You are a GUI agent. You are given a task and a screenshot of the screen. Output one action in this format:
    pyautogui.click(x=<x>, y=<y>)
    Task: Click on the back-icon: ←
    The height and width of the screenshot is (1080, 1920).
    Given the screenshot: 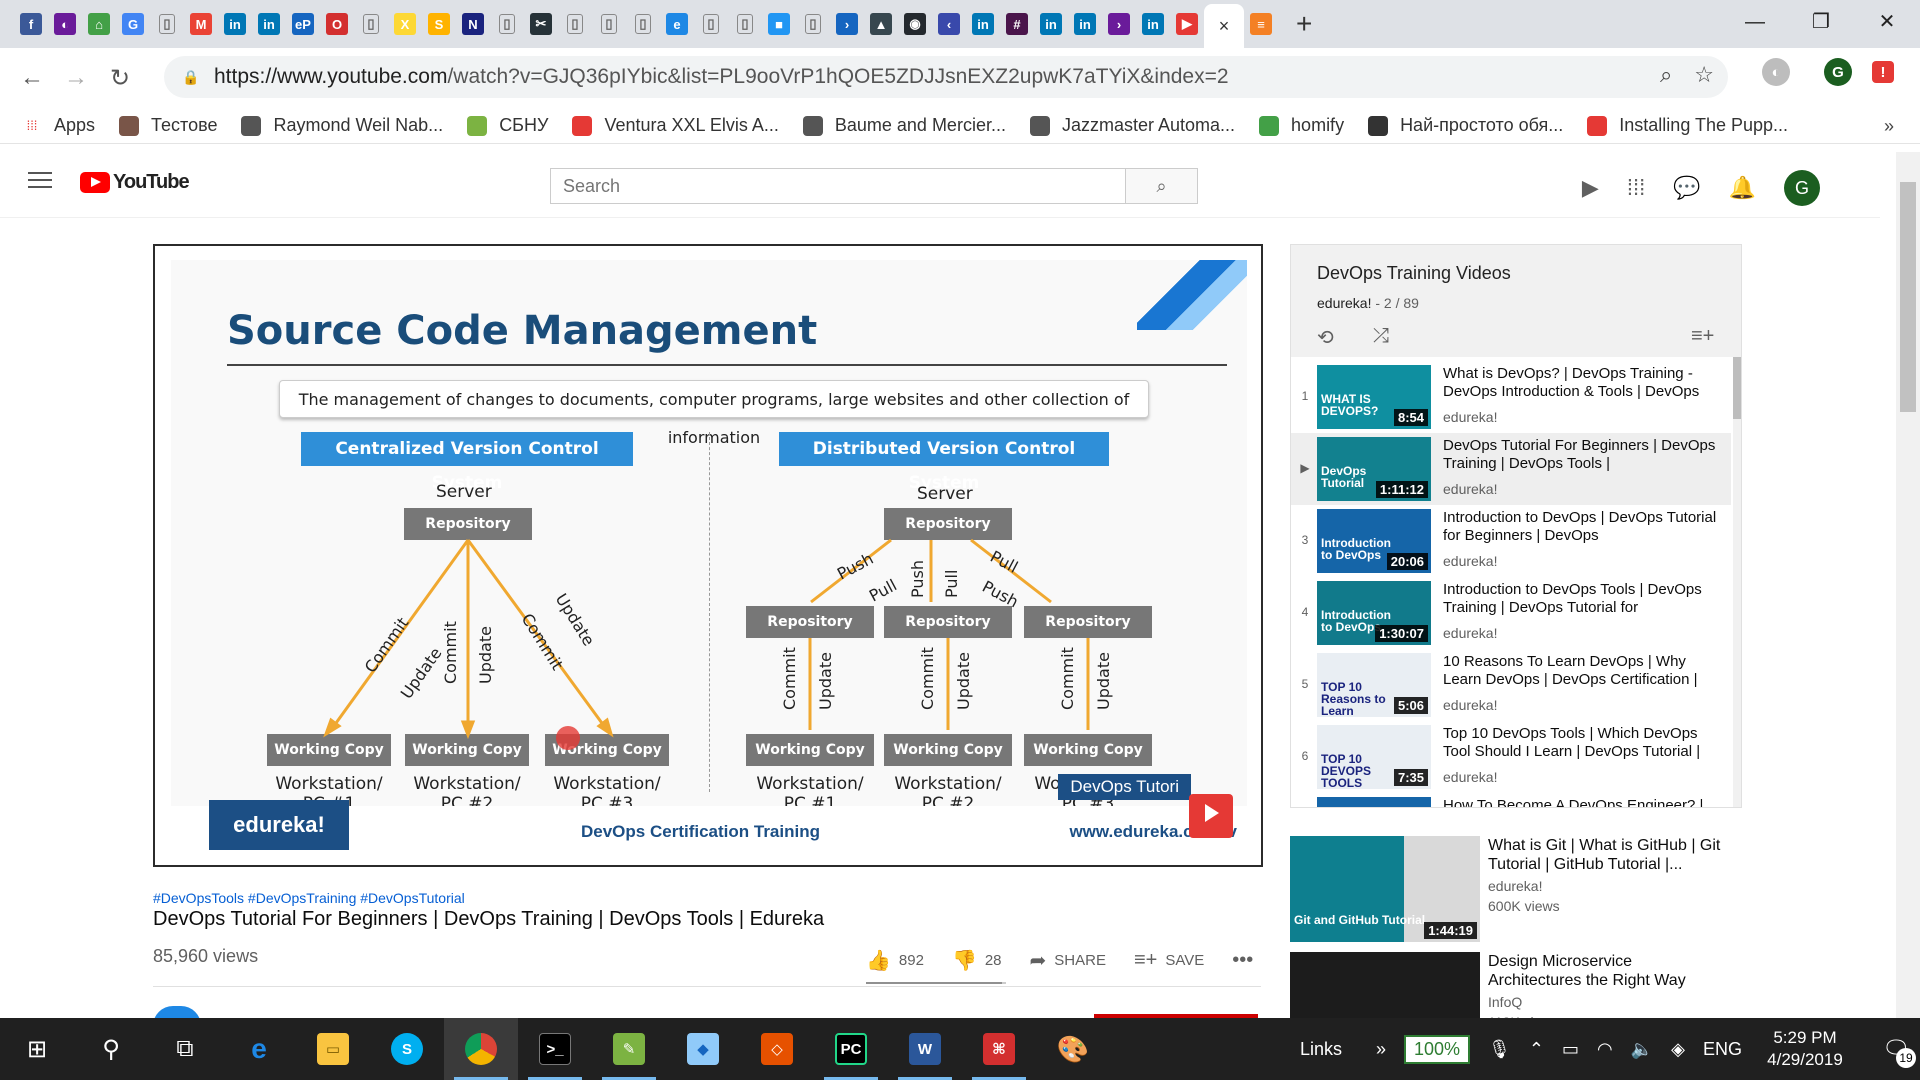 What is the action you would take?
    pyautogui.click(x=32, y=78)
    